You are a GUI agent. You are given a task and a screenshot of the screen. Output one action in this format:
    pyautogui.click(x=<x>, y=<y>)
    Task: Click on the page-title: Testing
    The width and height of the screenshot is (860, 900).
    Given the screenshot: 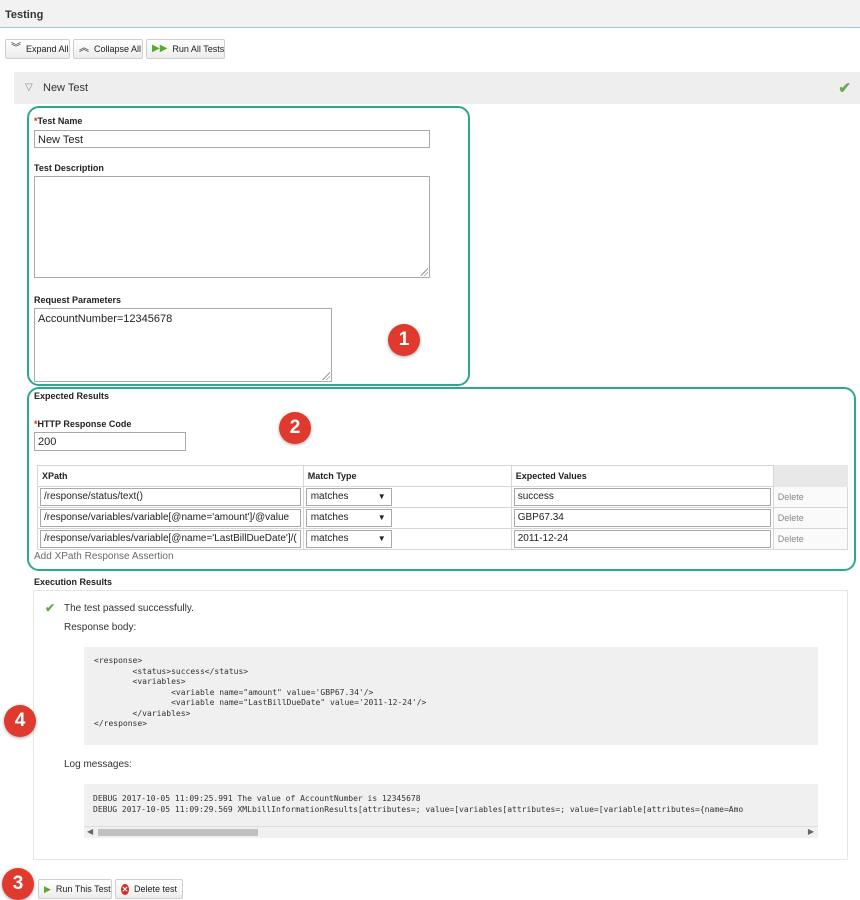 What is the action you would take?
    pyautogui.click(x=24, y=15)
    